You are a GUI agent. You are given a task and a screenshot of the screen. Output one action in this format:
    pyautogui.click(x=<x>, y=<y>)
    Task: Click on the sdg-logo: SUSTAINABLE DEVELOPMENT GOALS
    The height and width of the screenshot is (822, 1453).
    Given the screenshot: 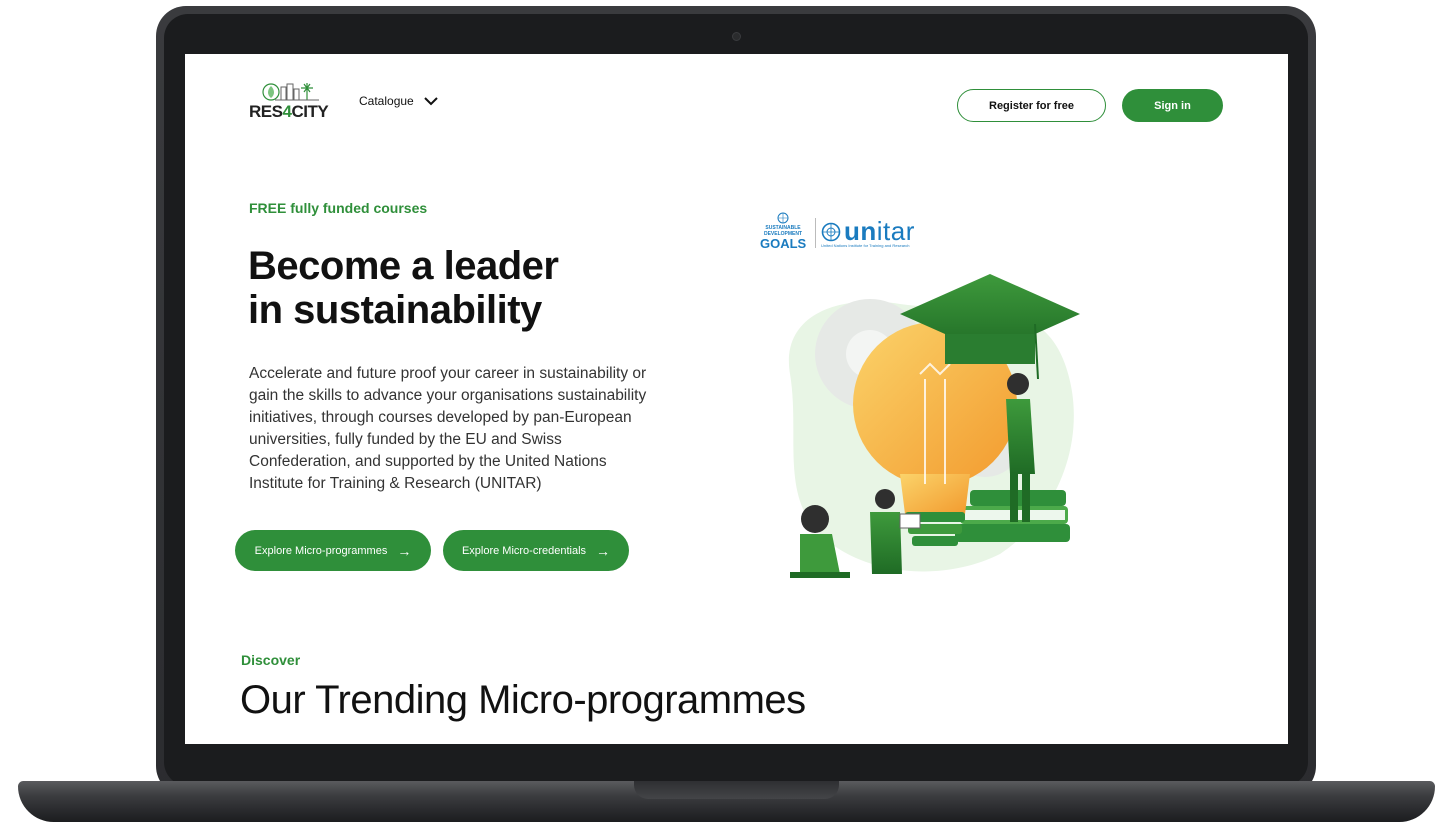 What is the action you would take?
    pyautogui.click(x=783, y=231)
    